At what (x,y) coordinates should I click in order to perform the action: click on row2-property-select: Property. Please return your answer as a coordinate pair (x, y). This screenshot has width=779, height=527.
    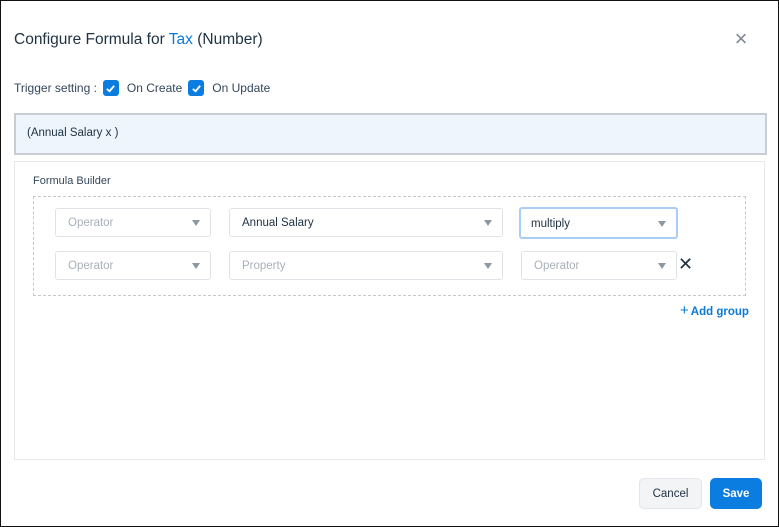
    Looking at the image, I should click on (366, 265).